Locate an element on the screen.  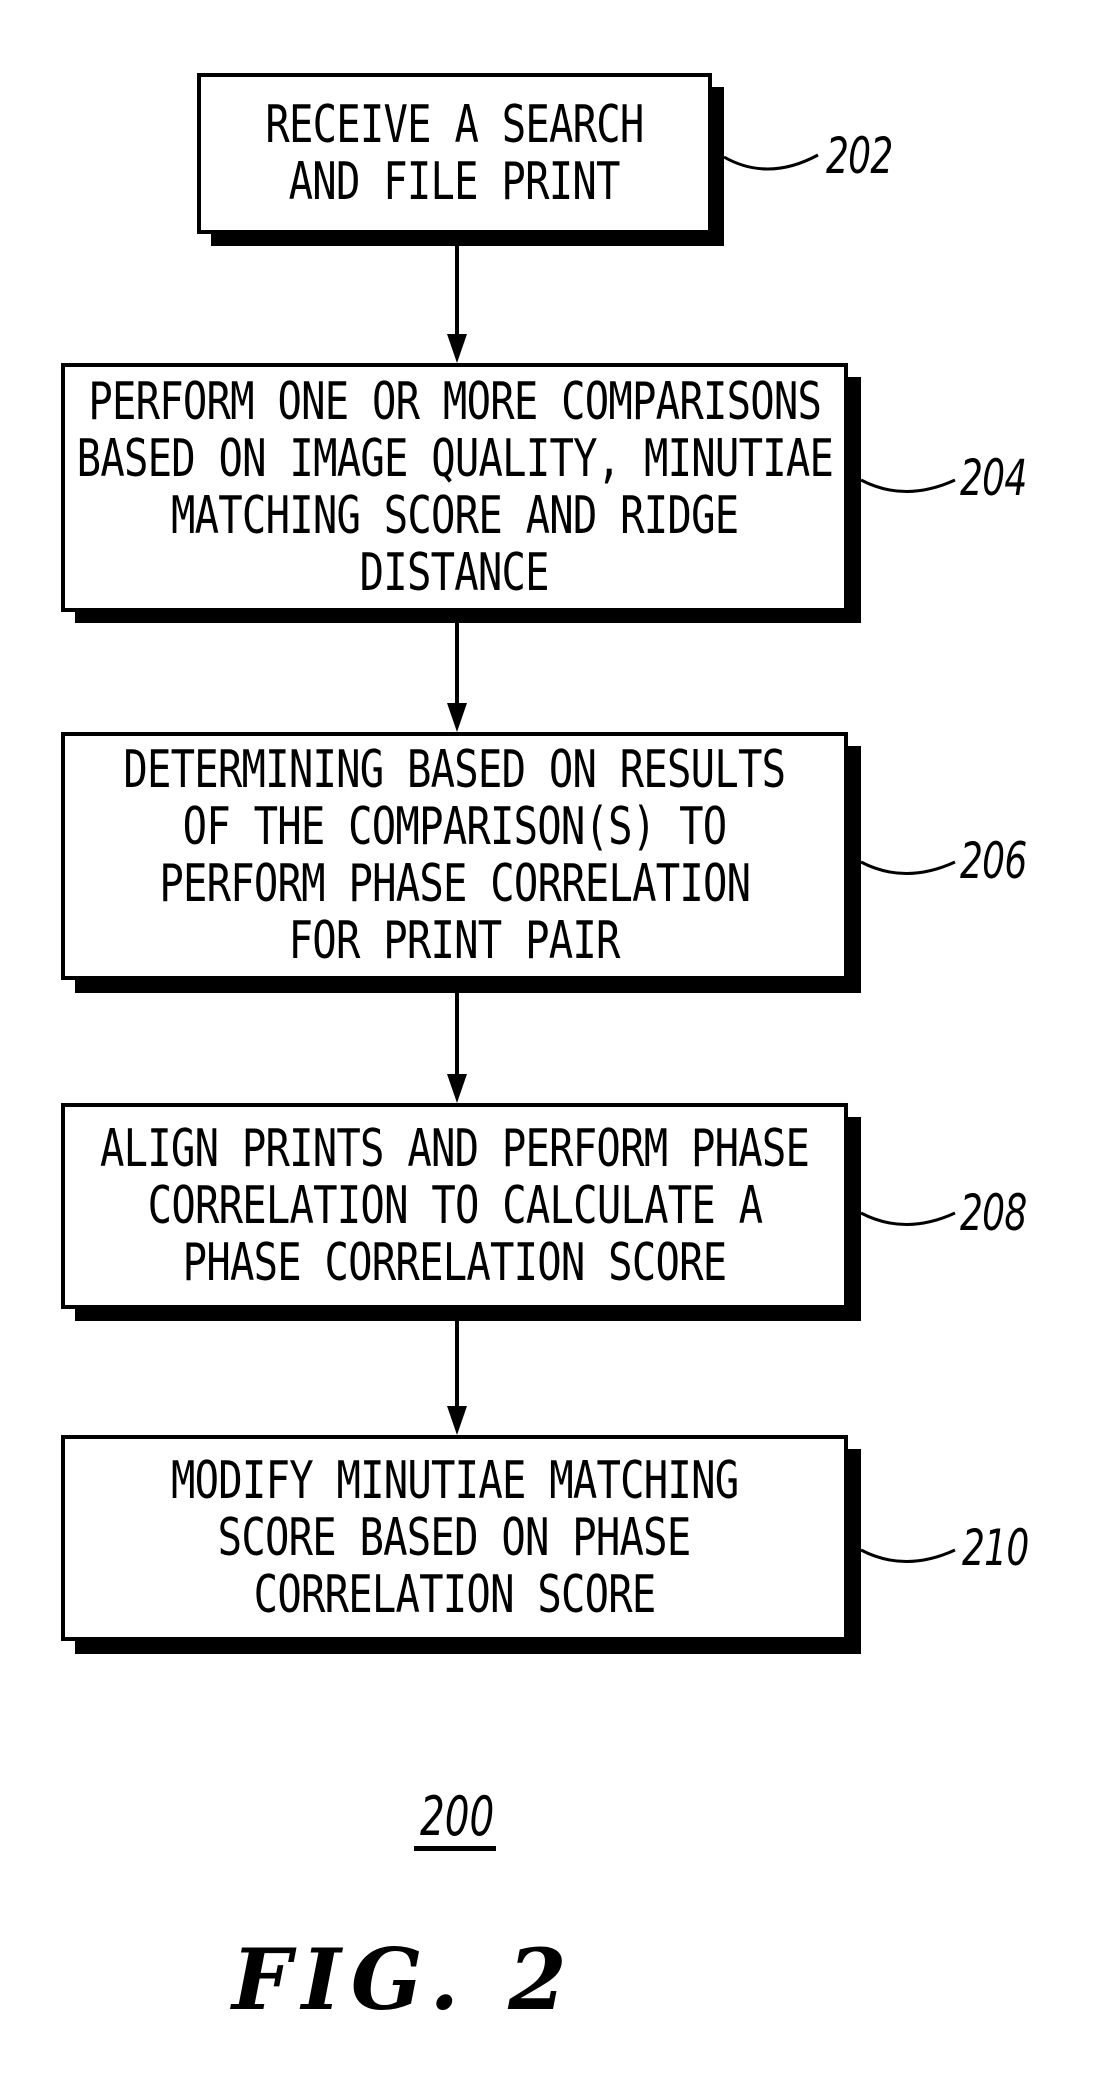
ref-label-208: 208 is located at coordinates (993, 1213).